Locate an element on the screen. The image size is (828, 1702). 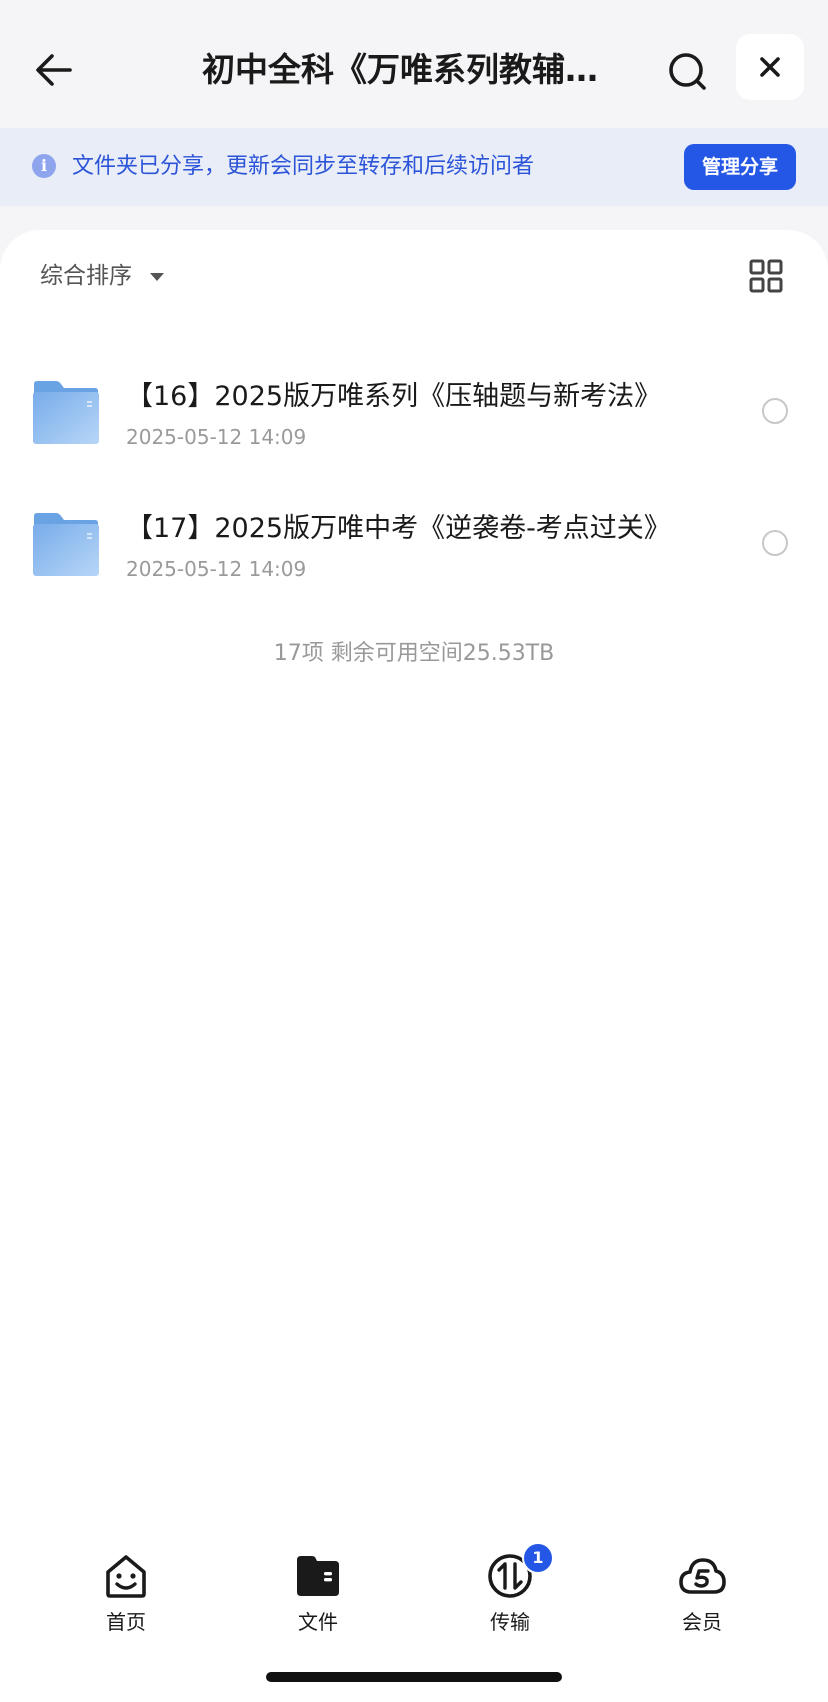
info-icon: i is located at coordinates (44, 166).